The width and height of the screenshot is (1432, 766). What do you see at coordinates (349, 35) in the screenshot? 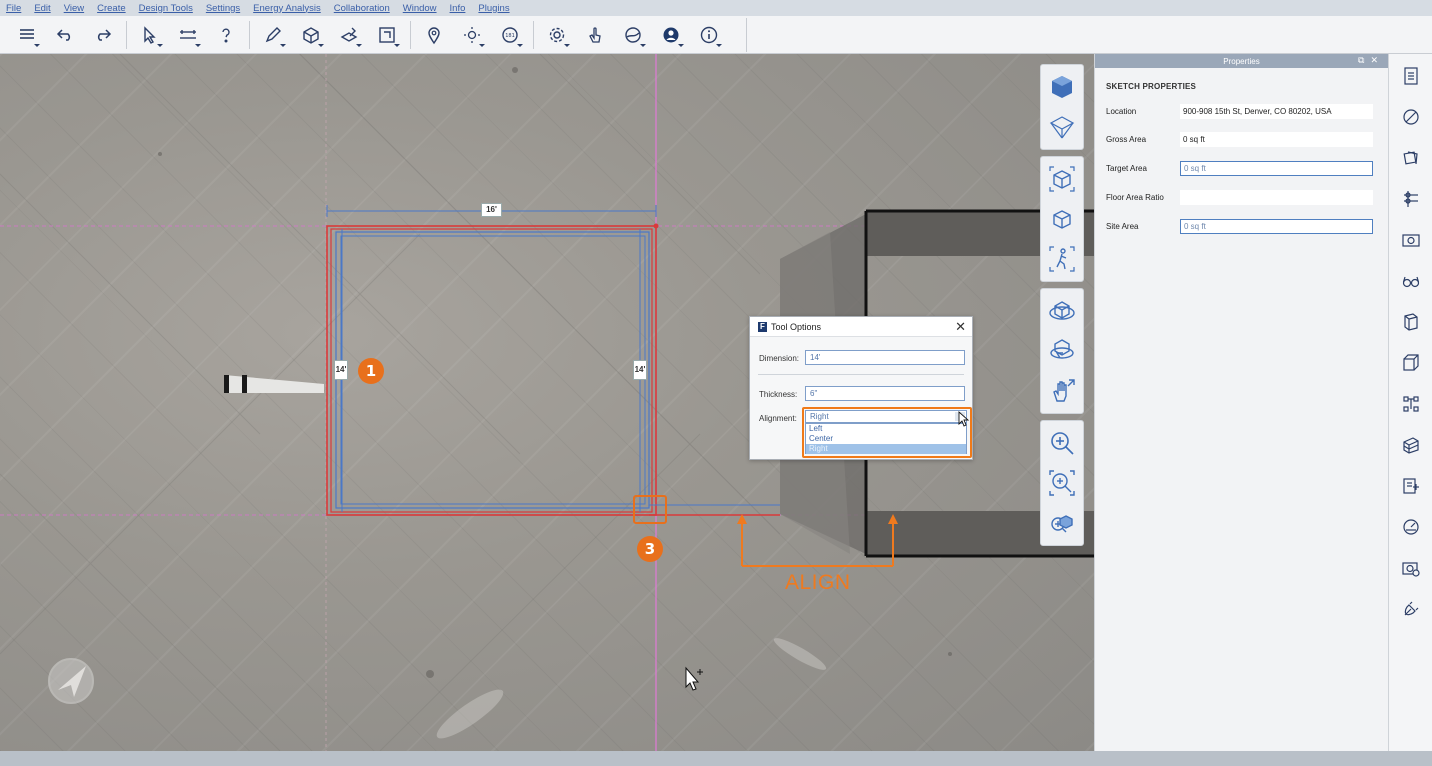
I see `add-level-icon` at bounding box center [349, 35].